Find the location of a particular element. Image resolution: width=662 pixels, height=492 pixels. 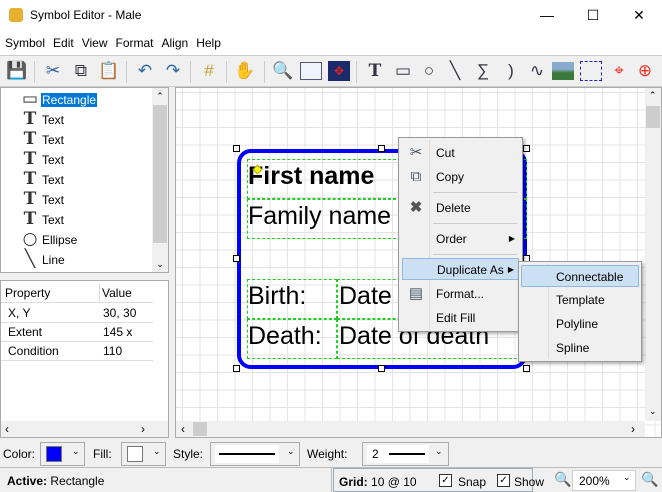

death-label-text: Death: is located at coordinates (285, 336).